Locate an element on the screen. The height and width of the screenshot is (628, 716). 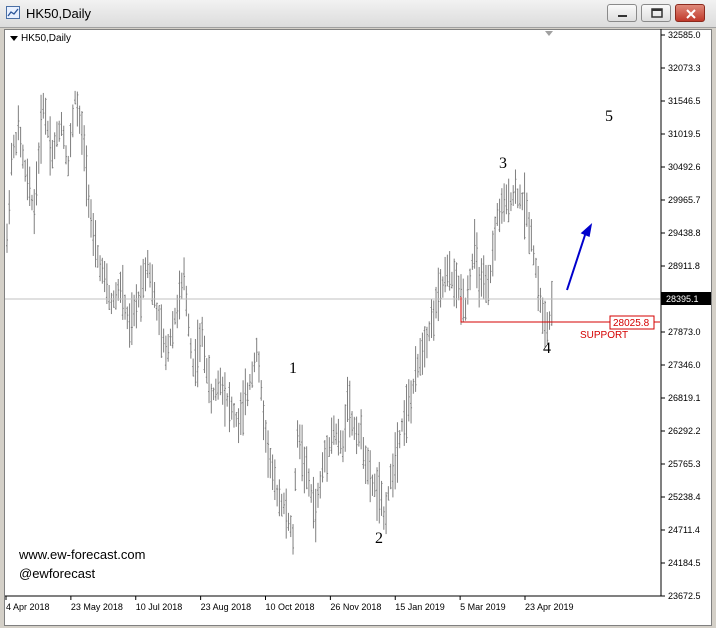
y-tick-label: 27873.0 is located at coordinates (684, 332).